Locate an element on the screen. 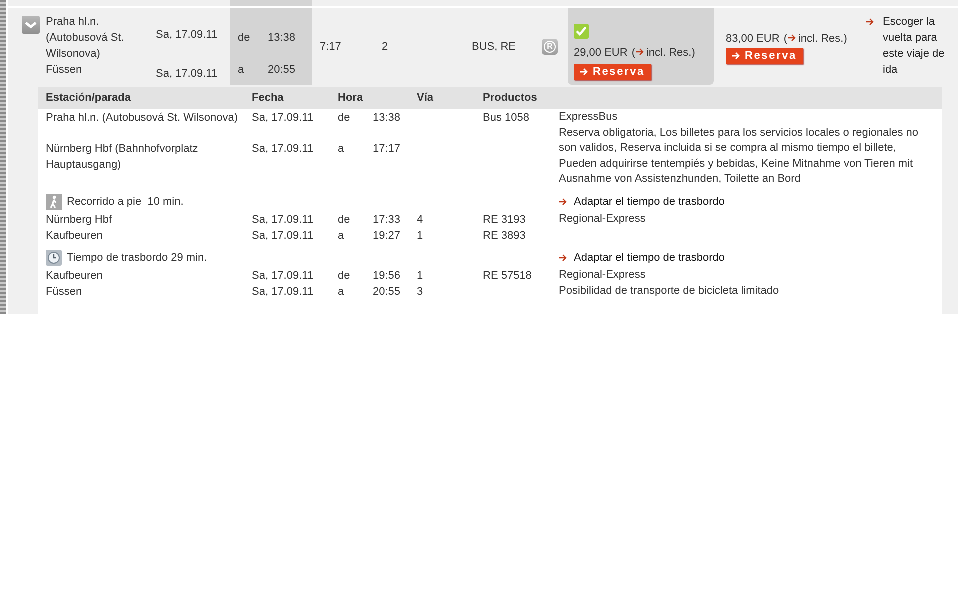 The image size is (964, 614). transfer-info-text: Recorrido a pie 10 min. is located at coordinates (125, 202).